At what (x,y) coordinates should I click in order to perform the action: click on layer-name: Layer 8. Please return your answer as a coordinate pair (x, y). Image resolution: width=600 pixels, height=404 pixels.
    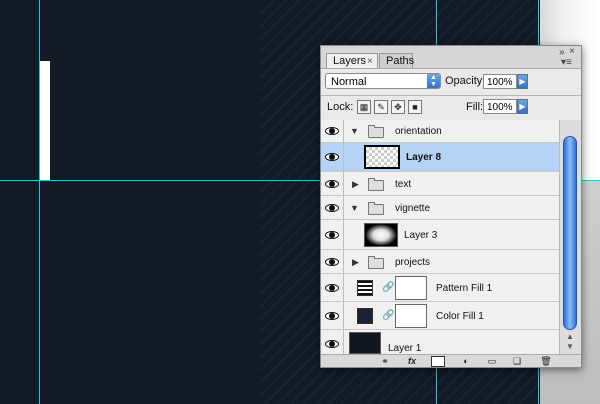
    Looking at the image, I should click on (424, 157).